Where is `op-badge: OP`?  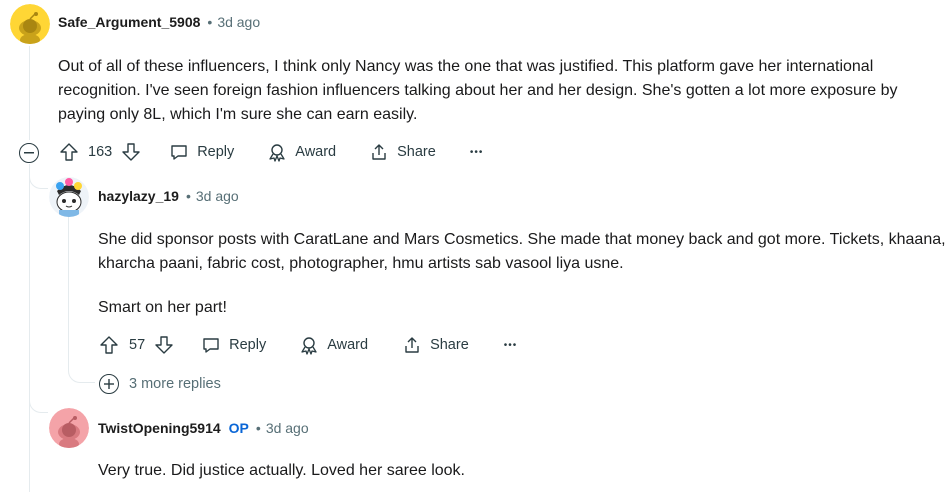 op-badge: OP is located at coordinates (238, 428).